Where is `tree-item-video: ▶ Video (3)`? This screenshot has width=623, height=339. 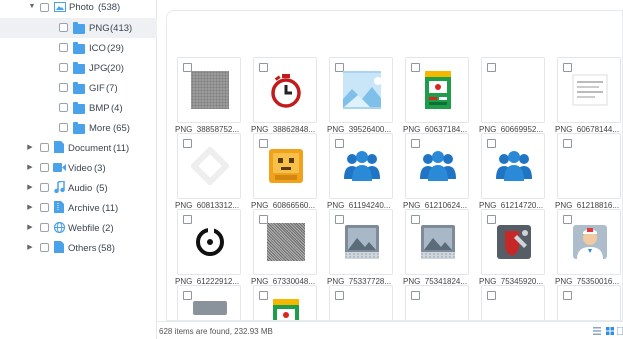 tree-item-video: ▶ Video (3) is located at coordinates (78, 168).